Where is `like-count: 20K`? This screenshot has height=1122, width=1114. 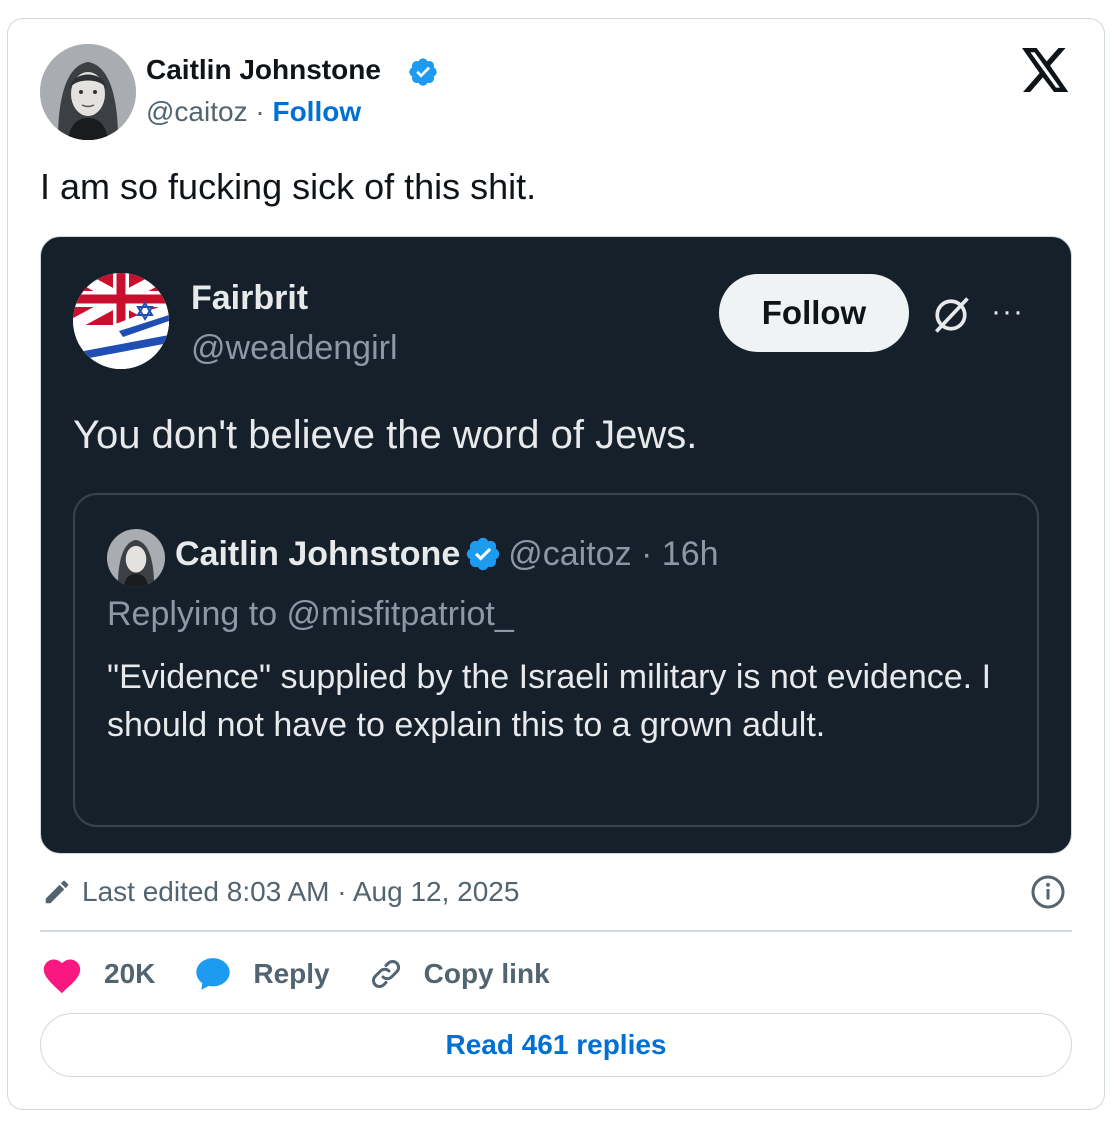 like-count: 20K is located at coordinates (130, 973).